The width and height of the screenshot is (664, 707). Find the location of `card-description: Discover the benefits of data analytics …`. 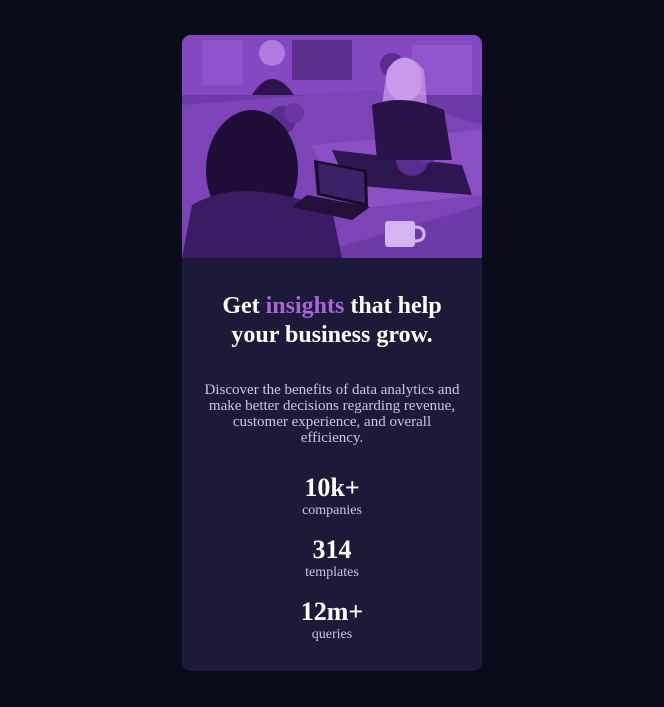

card-description: Discover the benefits of data analytics … is located at coordinates (332, 414).